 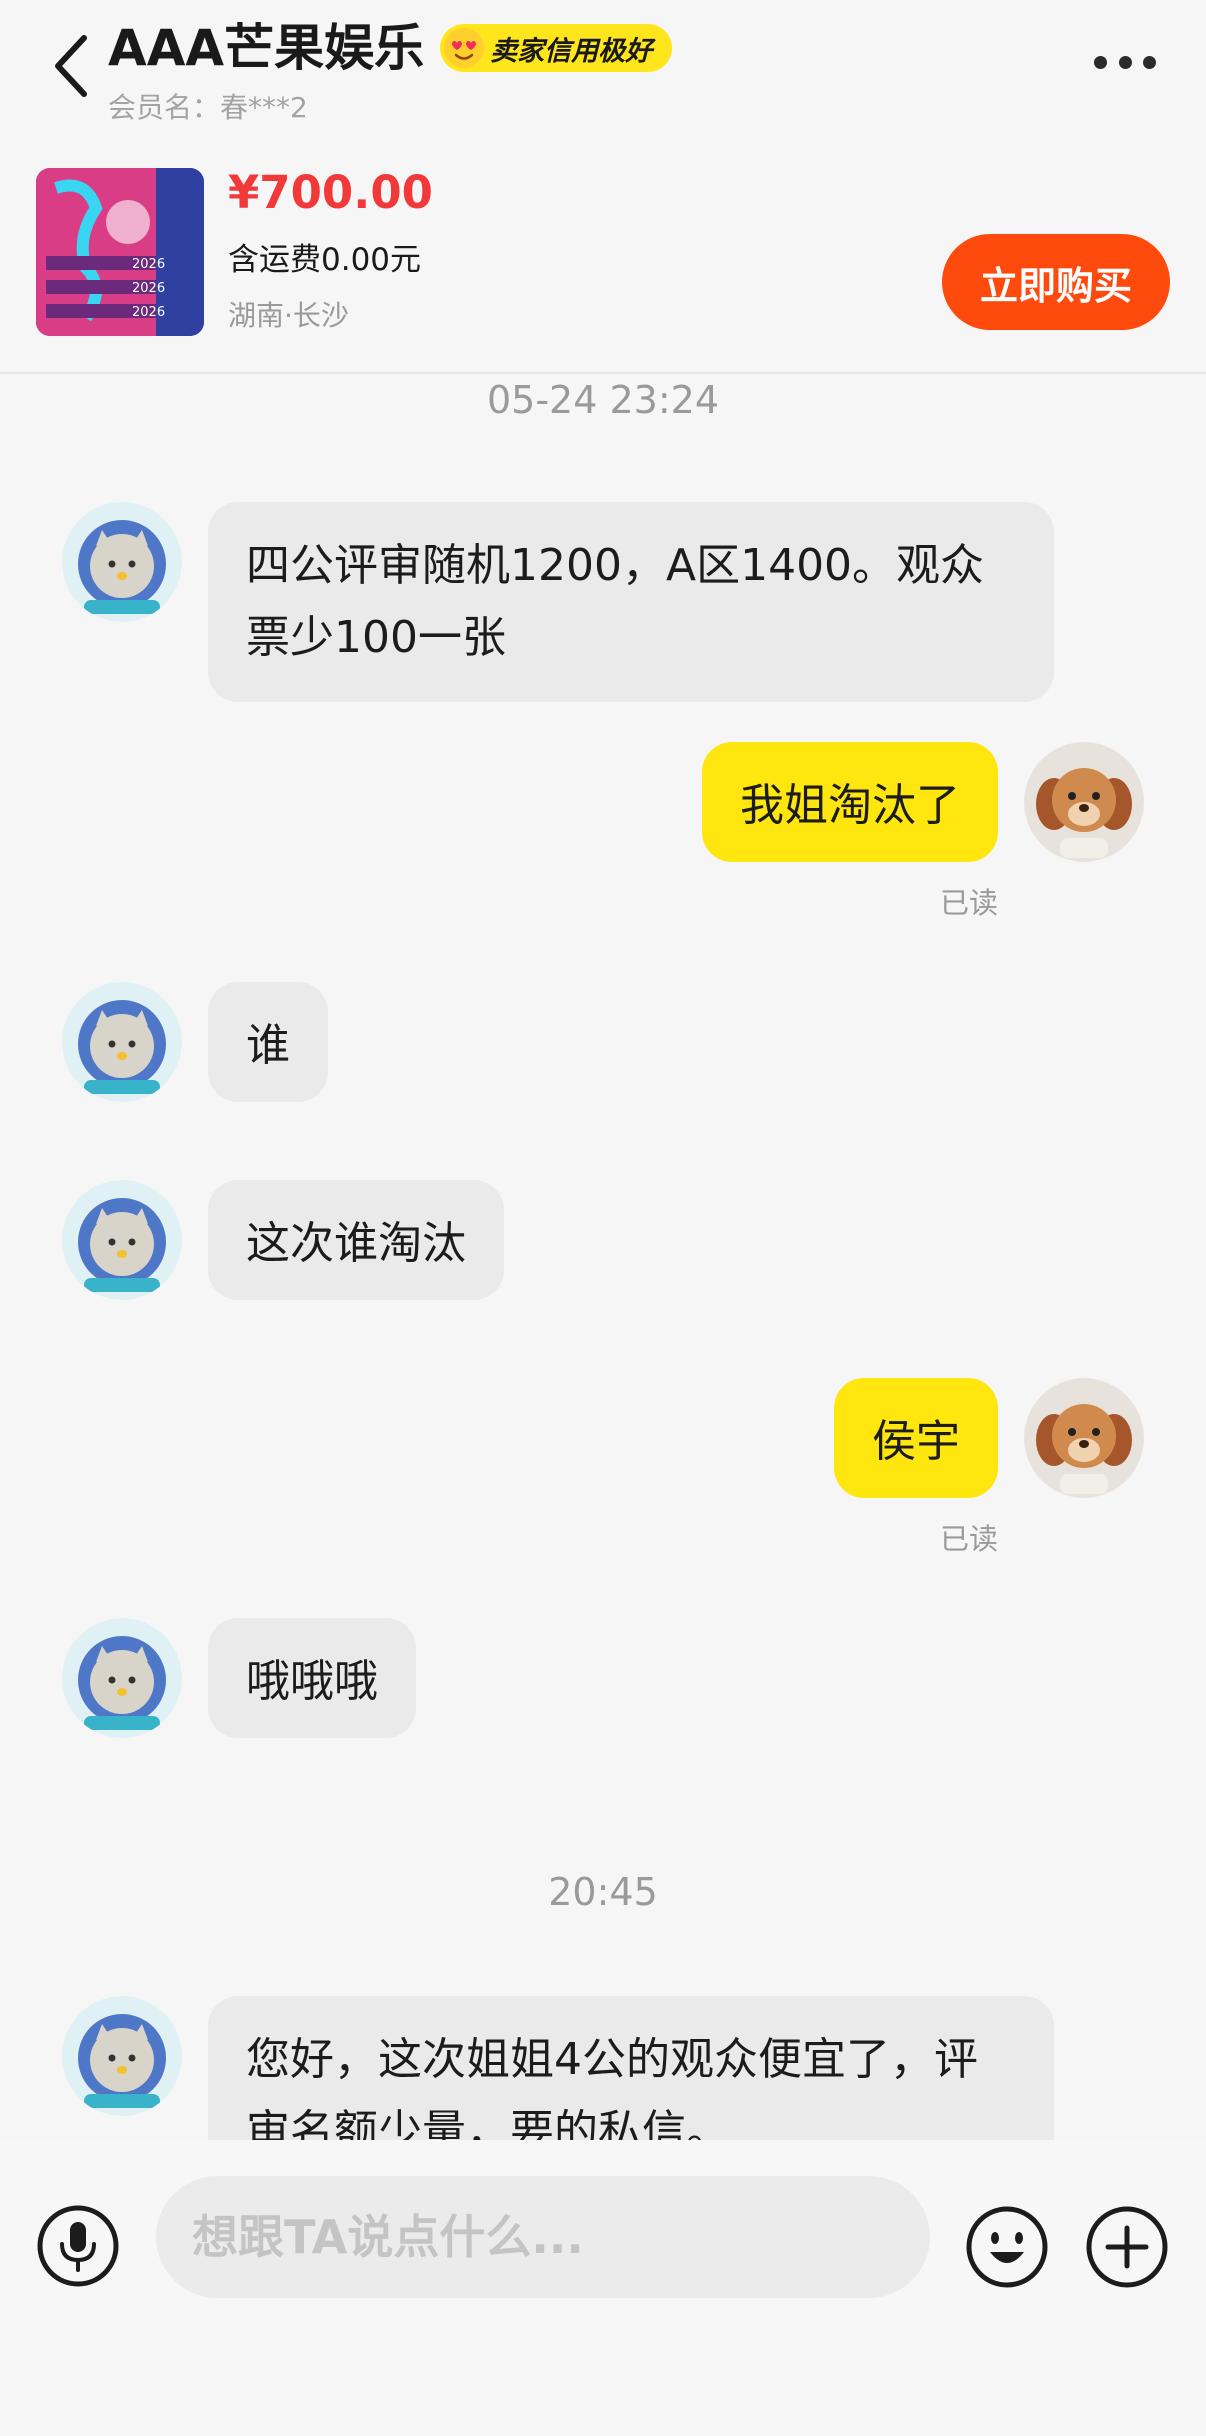 What do you see at coordinates (71, 66) in the screenshot?
I see `chevron-left-icon` at bounding box center [71, 66].